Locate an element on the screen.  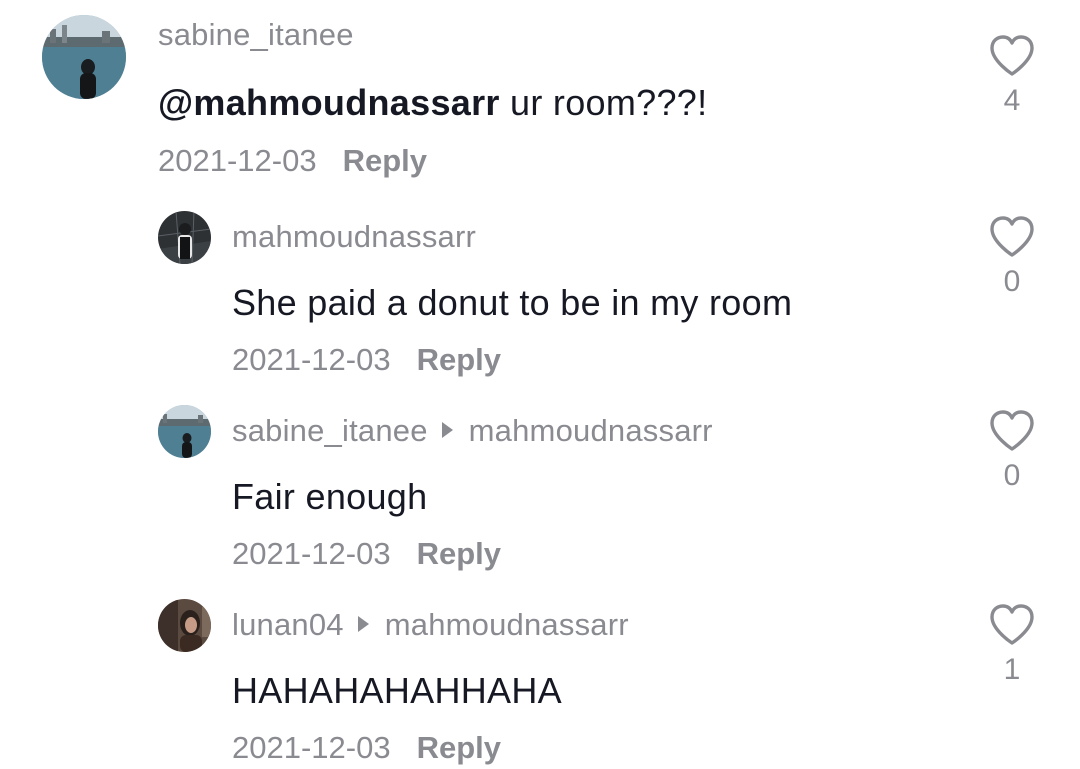
reply-username: sabine_itanee mahmoudnassarr is located at coordinates (472, 431).